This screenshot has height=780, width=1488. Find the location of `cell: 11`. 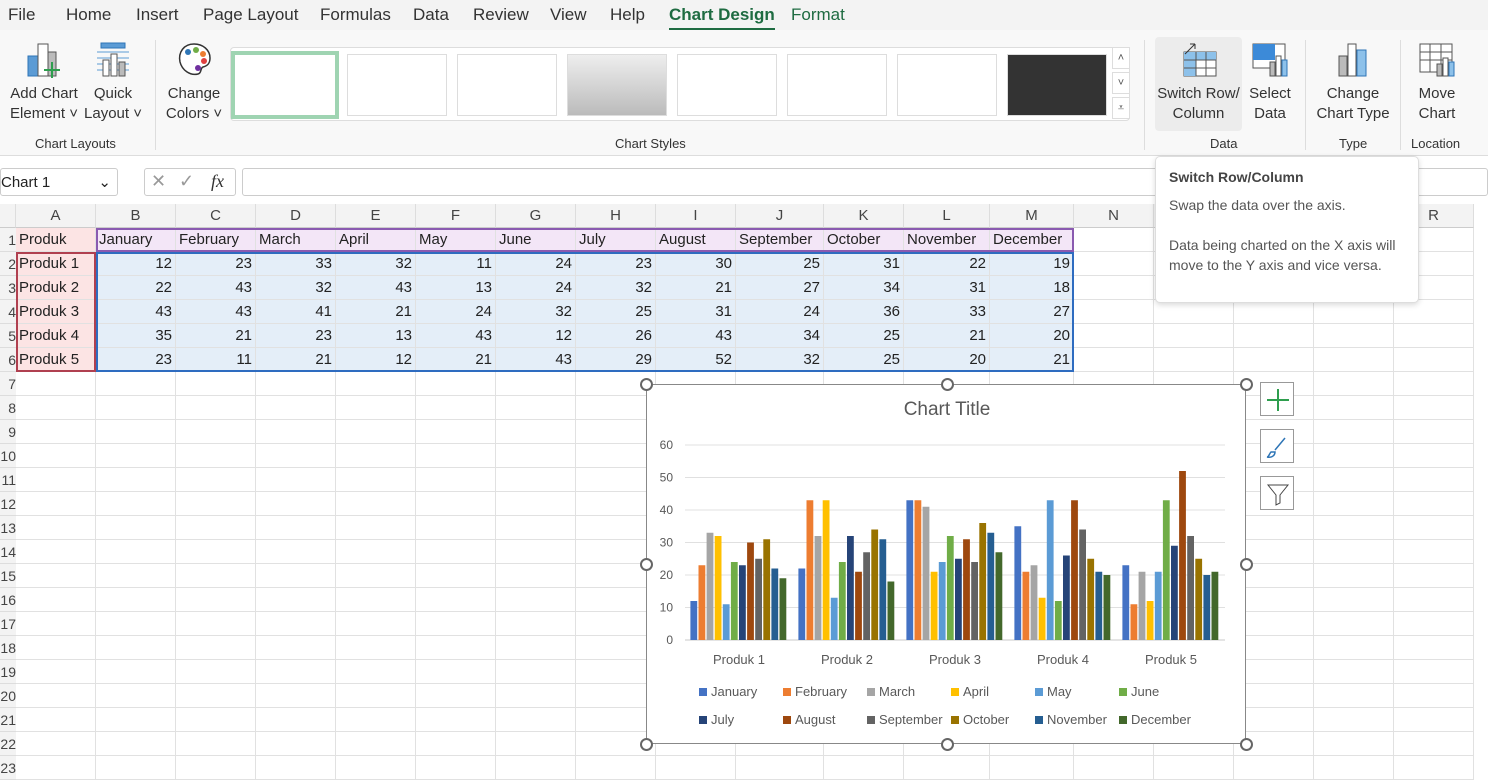

cell: 11 is located at coordinates (216, 360).